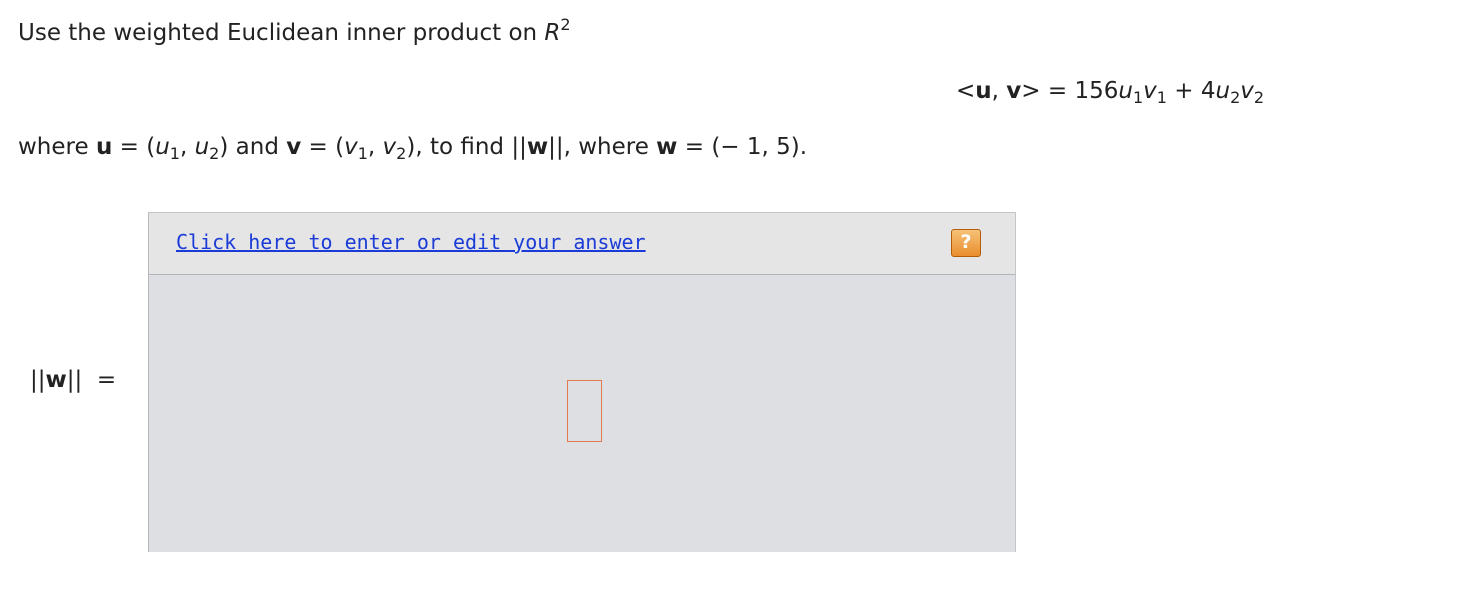  Describe the element at coordinates (174, 153) in the screenshot. I see `where-sub-1: 1` at that location.